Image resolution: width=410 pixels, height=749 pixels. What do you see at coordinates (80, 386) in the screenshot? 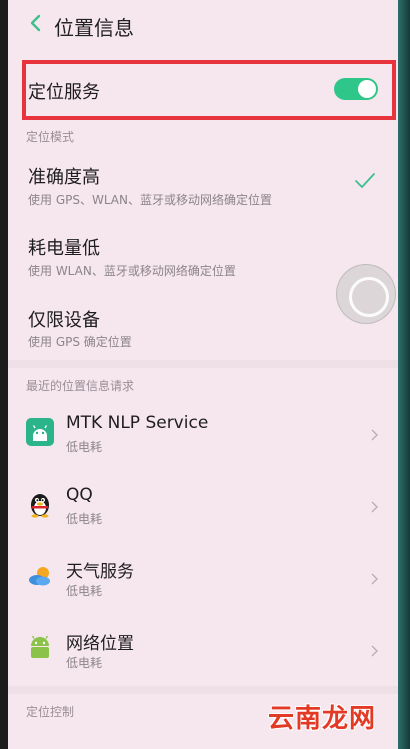
I see `section-label-recent-requests: 最近的位置信息请求` at bounding box center [80, 386].